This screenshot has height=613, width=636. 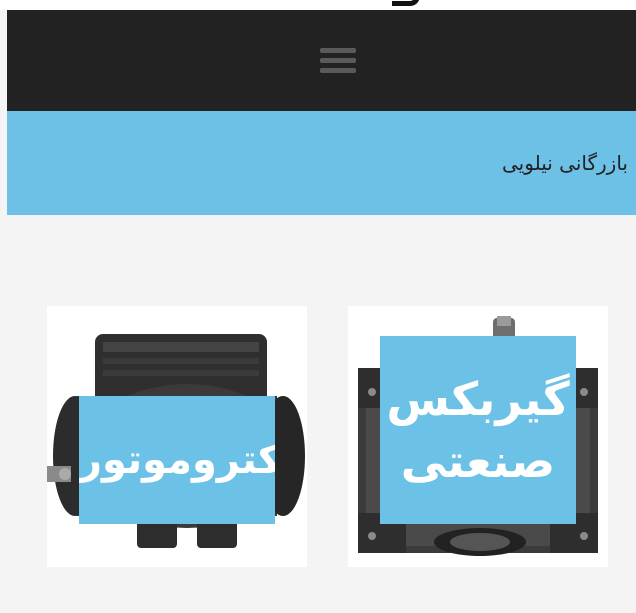 I want to click on product-label-text: الکتروموتور, so click(x=177, y=460).